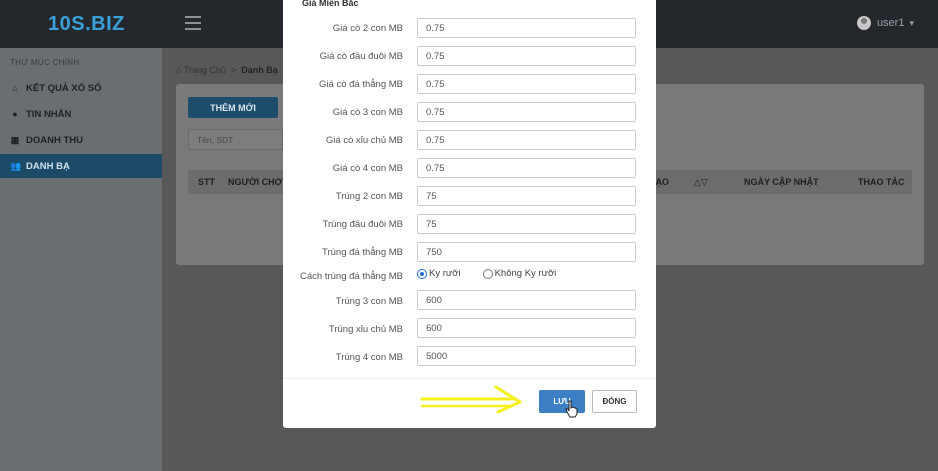 This screenshot has width=938, height=471. What do you see at coordinates (361, 84) in the screenshot?
I see `field-label: Giá cò đá thẳng MB` at bounding box center [361, 84].